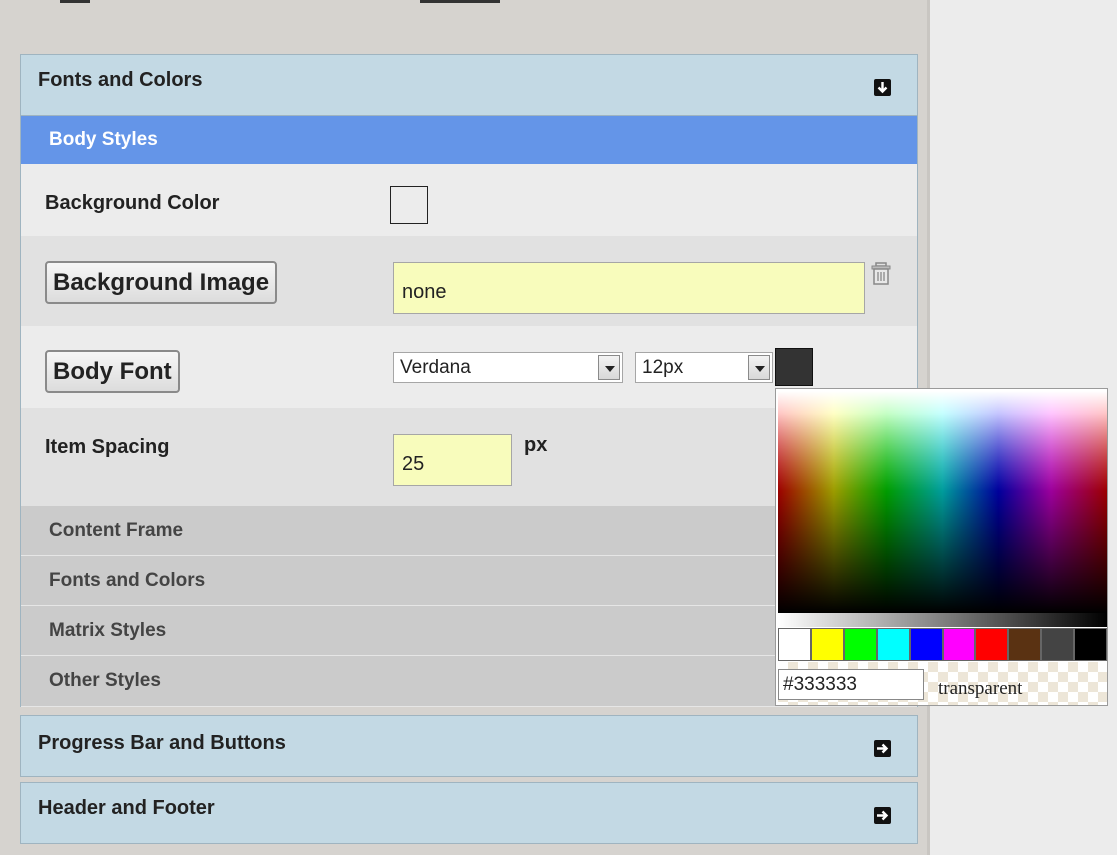 The image size is (1117, 855). I want to click on preset-swatches, so click(943, 644).